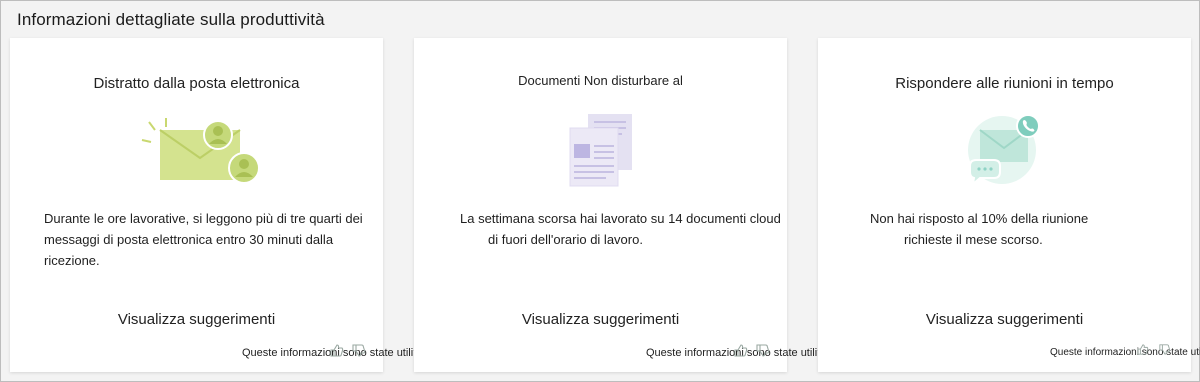 Image resolution: width=1200 pixels, height=382 pixels. Describe the element at coordinates (199, 151) in the screenshot. I see `email-distraction-icon` at that location.